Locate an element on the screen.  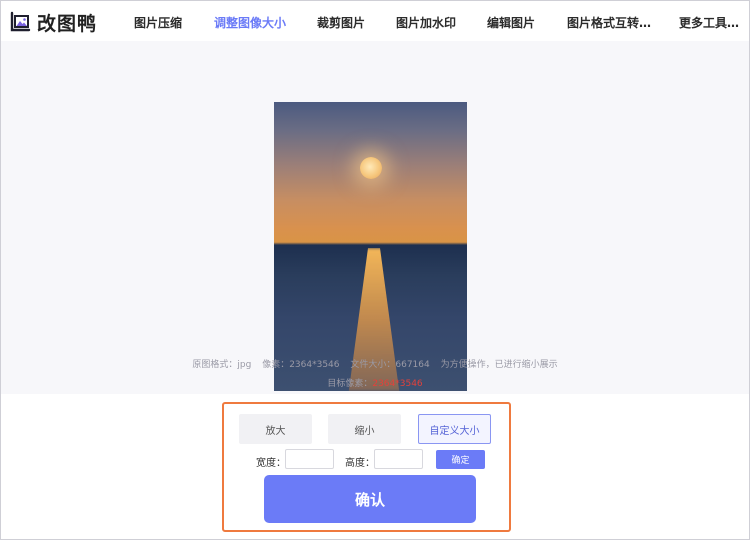
nav-item-watermark: 图片加水印 is located at coordinates (426, 22).